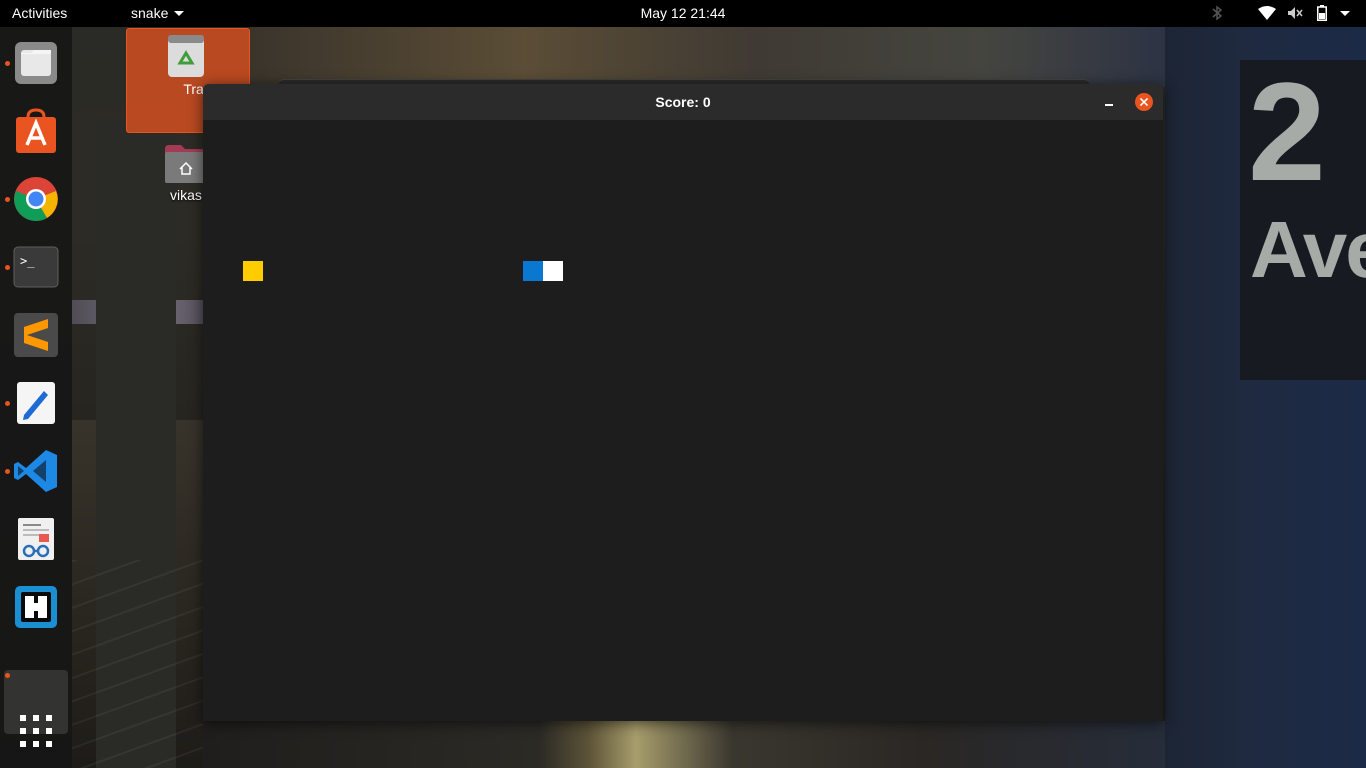  Describe the element at coordinates (179, 13) in the screenshot. I see `app-menu-arrow-icon` at that location.